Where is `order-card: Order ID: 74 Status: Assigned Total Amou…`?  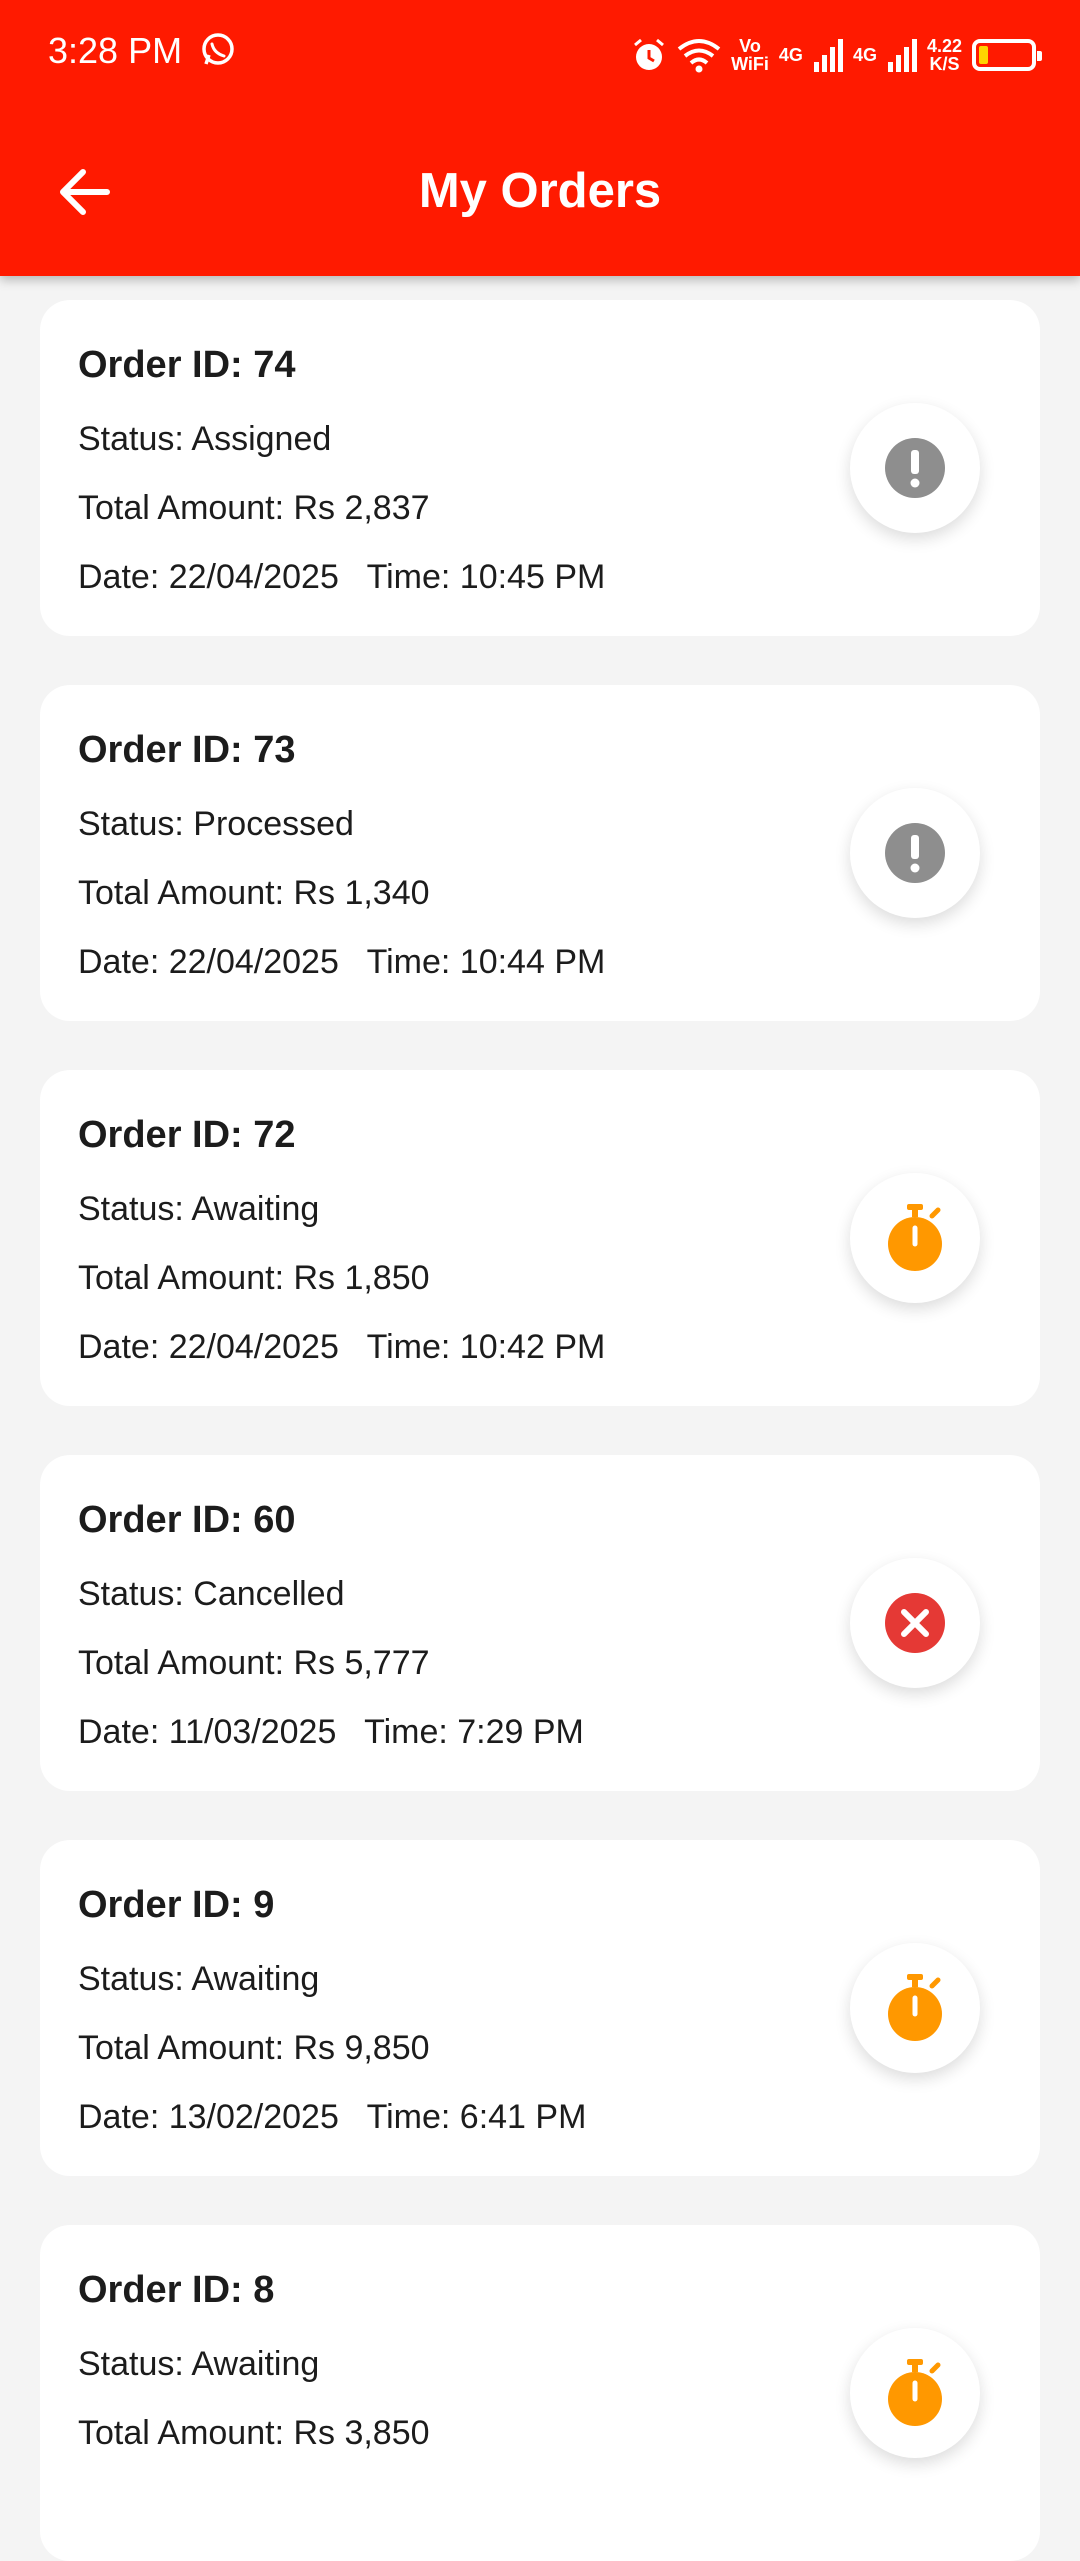
order-card: Order ID: 74 Status: Assigned Total Amou… is located at coordinates (540, 468).